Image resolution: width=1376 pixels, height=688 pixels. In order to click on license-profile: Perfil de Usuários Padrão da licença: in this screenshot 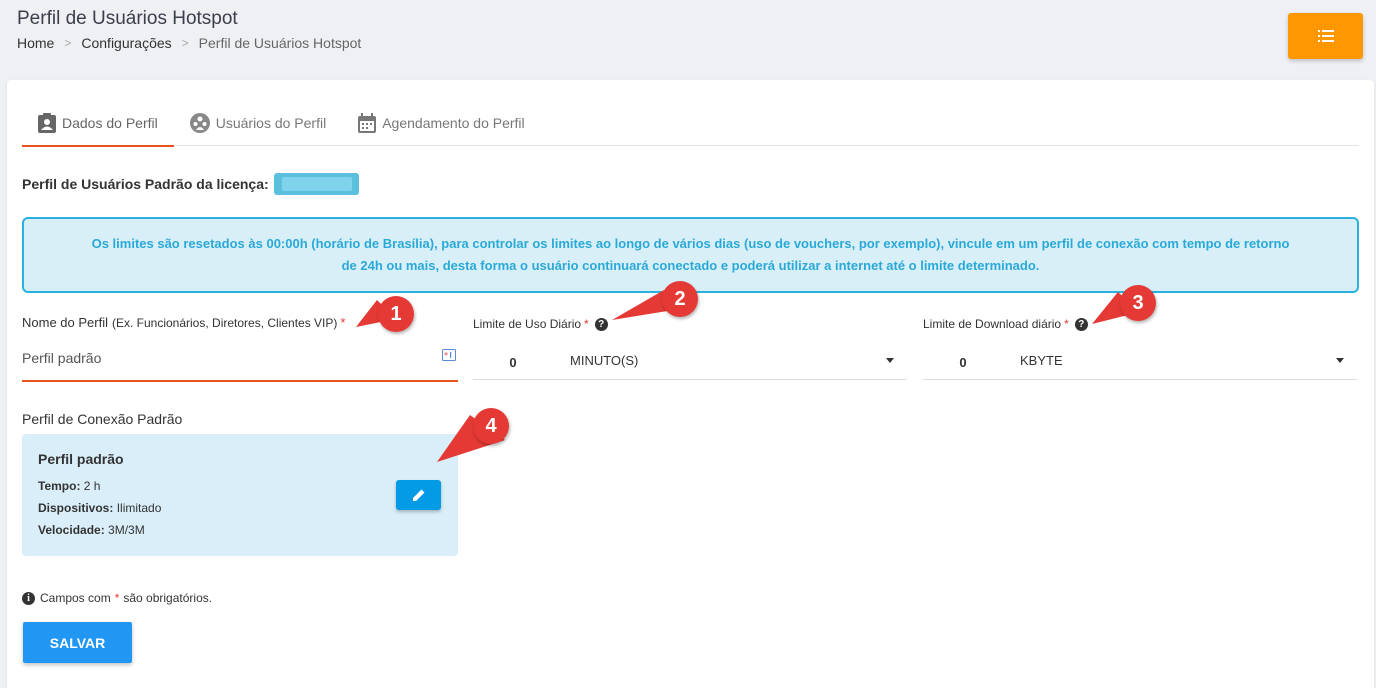, I will do `click(190, 184)`.